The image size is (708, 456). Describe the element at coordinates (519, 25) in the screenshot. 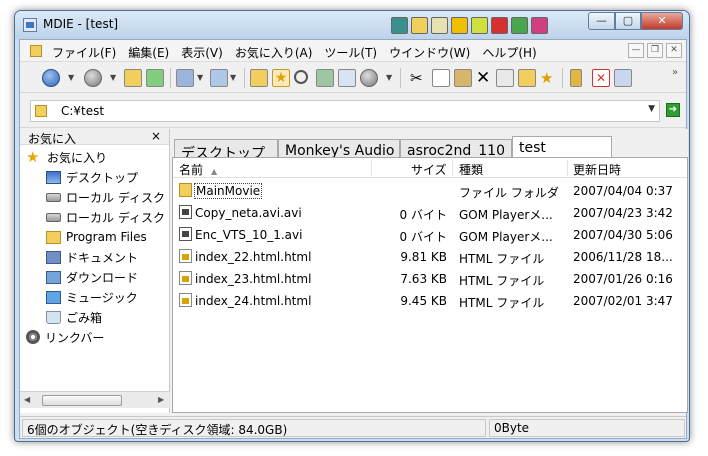

I see `grid-icon` at that location.